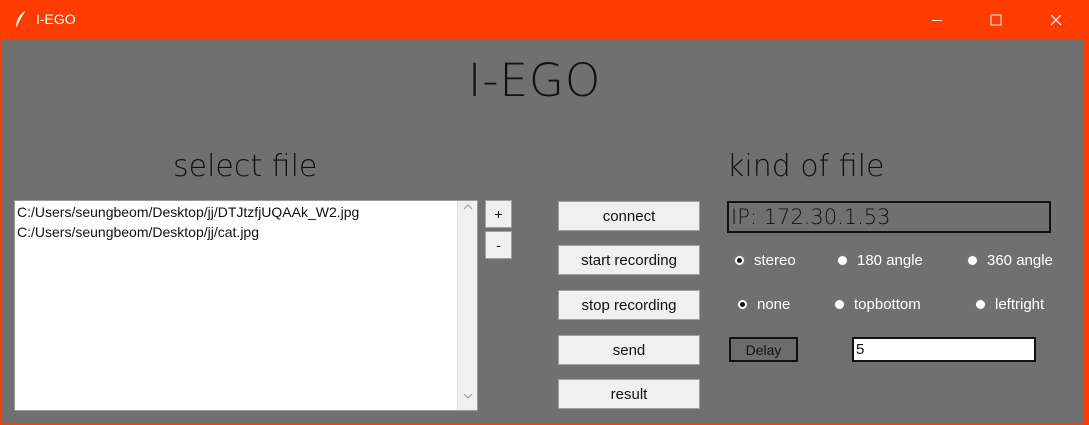 The image size is (1089, 425). I want to click on maximize-button, so click(996, 19).